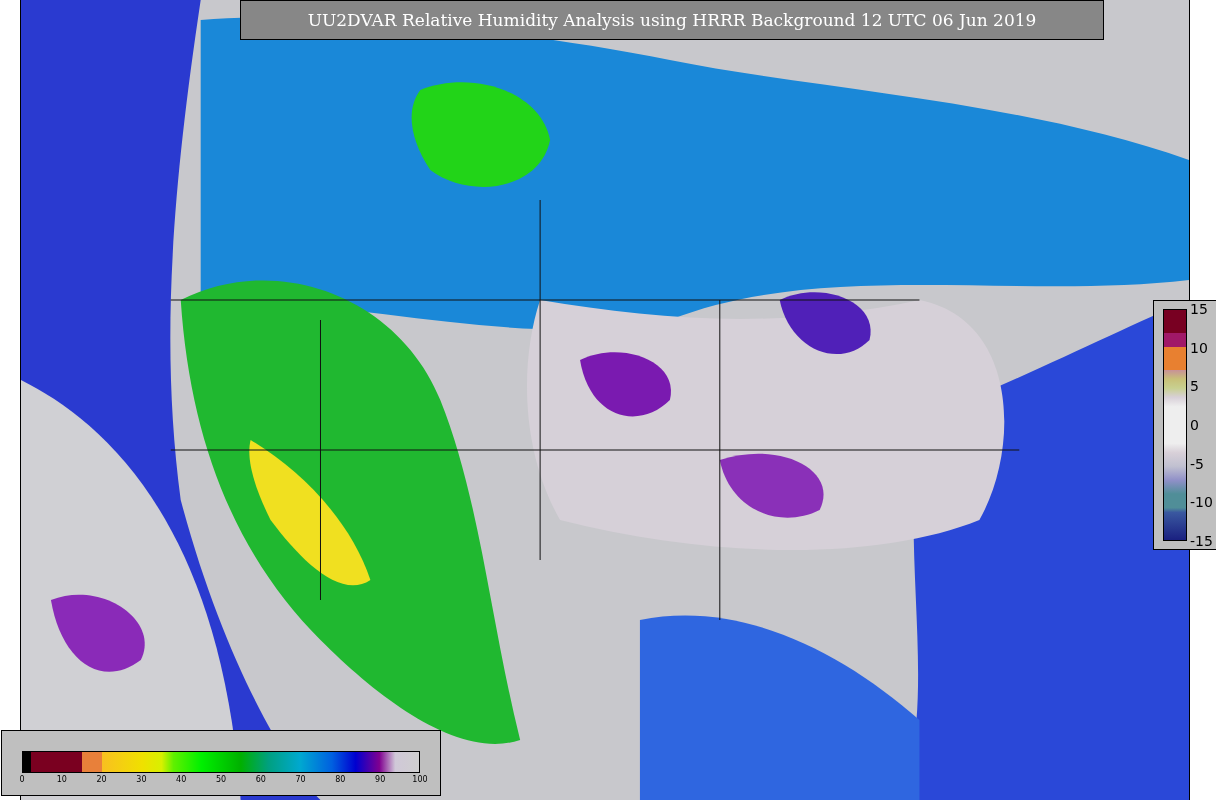  I want to click on scale-label: 20, so click(101, 779).